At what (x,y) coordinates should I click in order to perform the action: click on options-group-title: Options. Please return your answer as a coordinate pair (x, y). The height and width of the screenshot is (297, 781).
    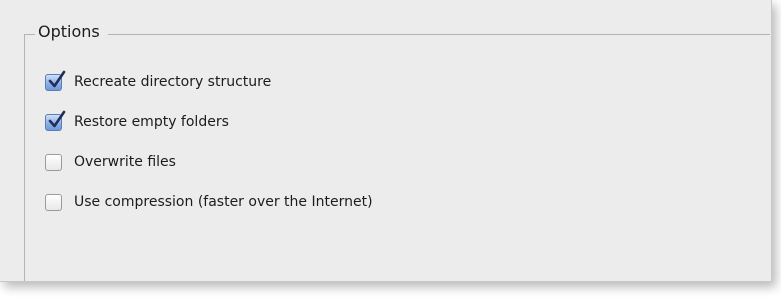
    Looking at the image, I should click on (71, 32).